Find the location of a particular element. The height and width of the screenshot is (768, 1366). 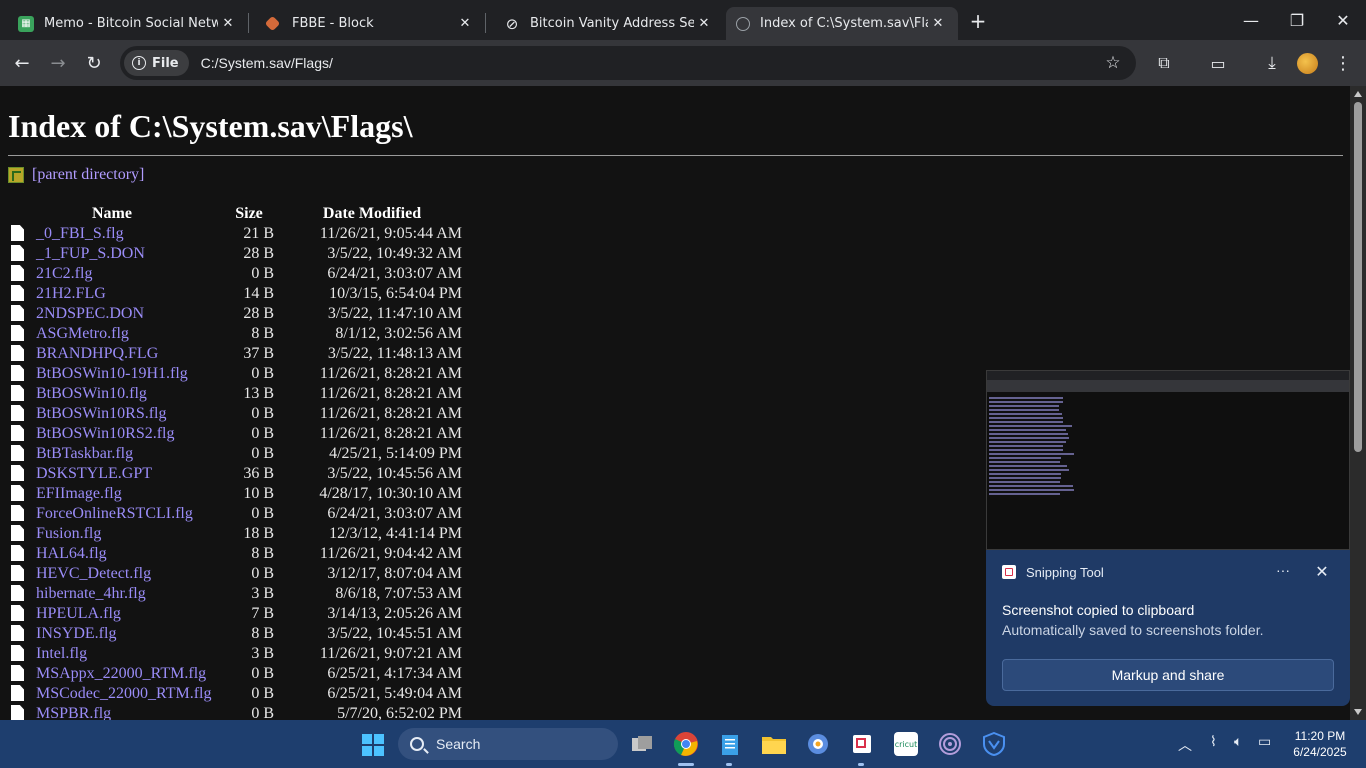

file-link: 21C2.flg is located at coordinates (64, 273).